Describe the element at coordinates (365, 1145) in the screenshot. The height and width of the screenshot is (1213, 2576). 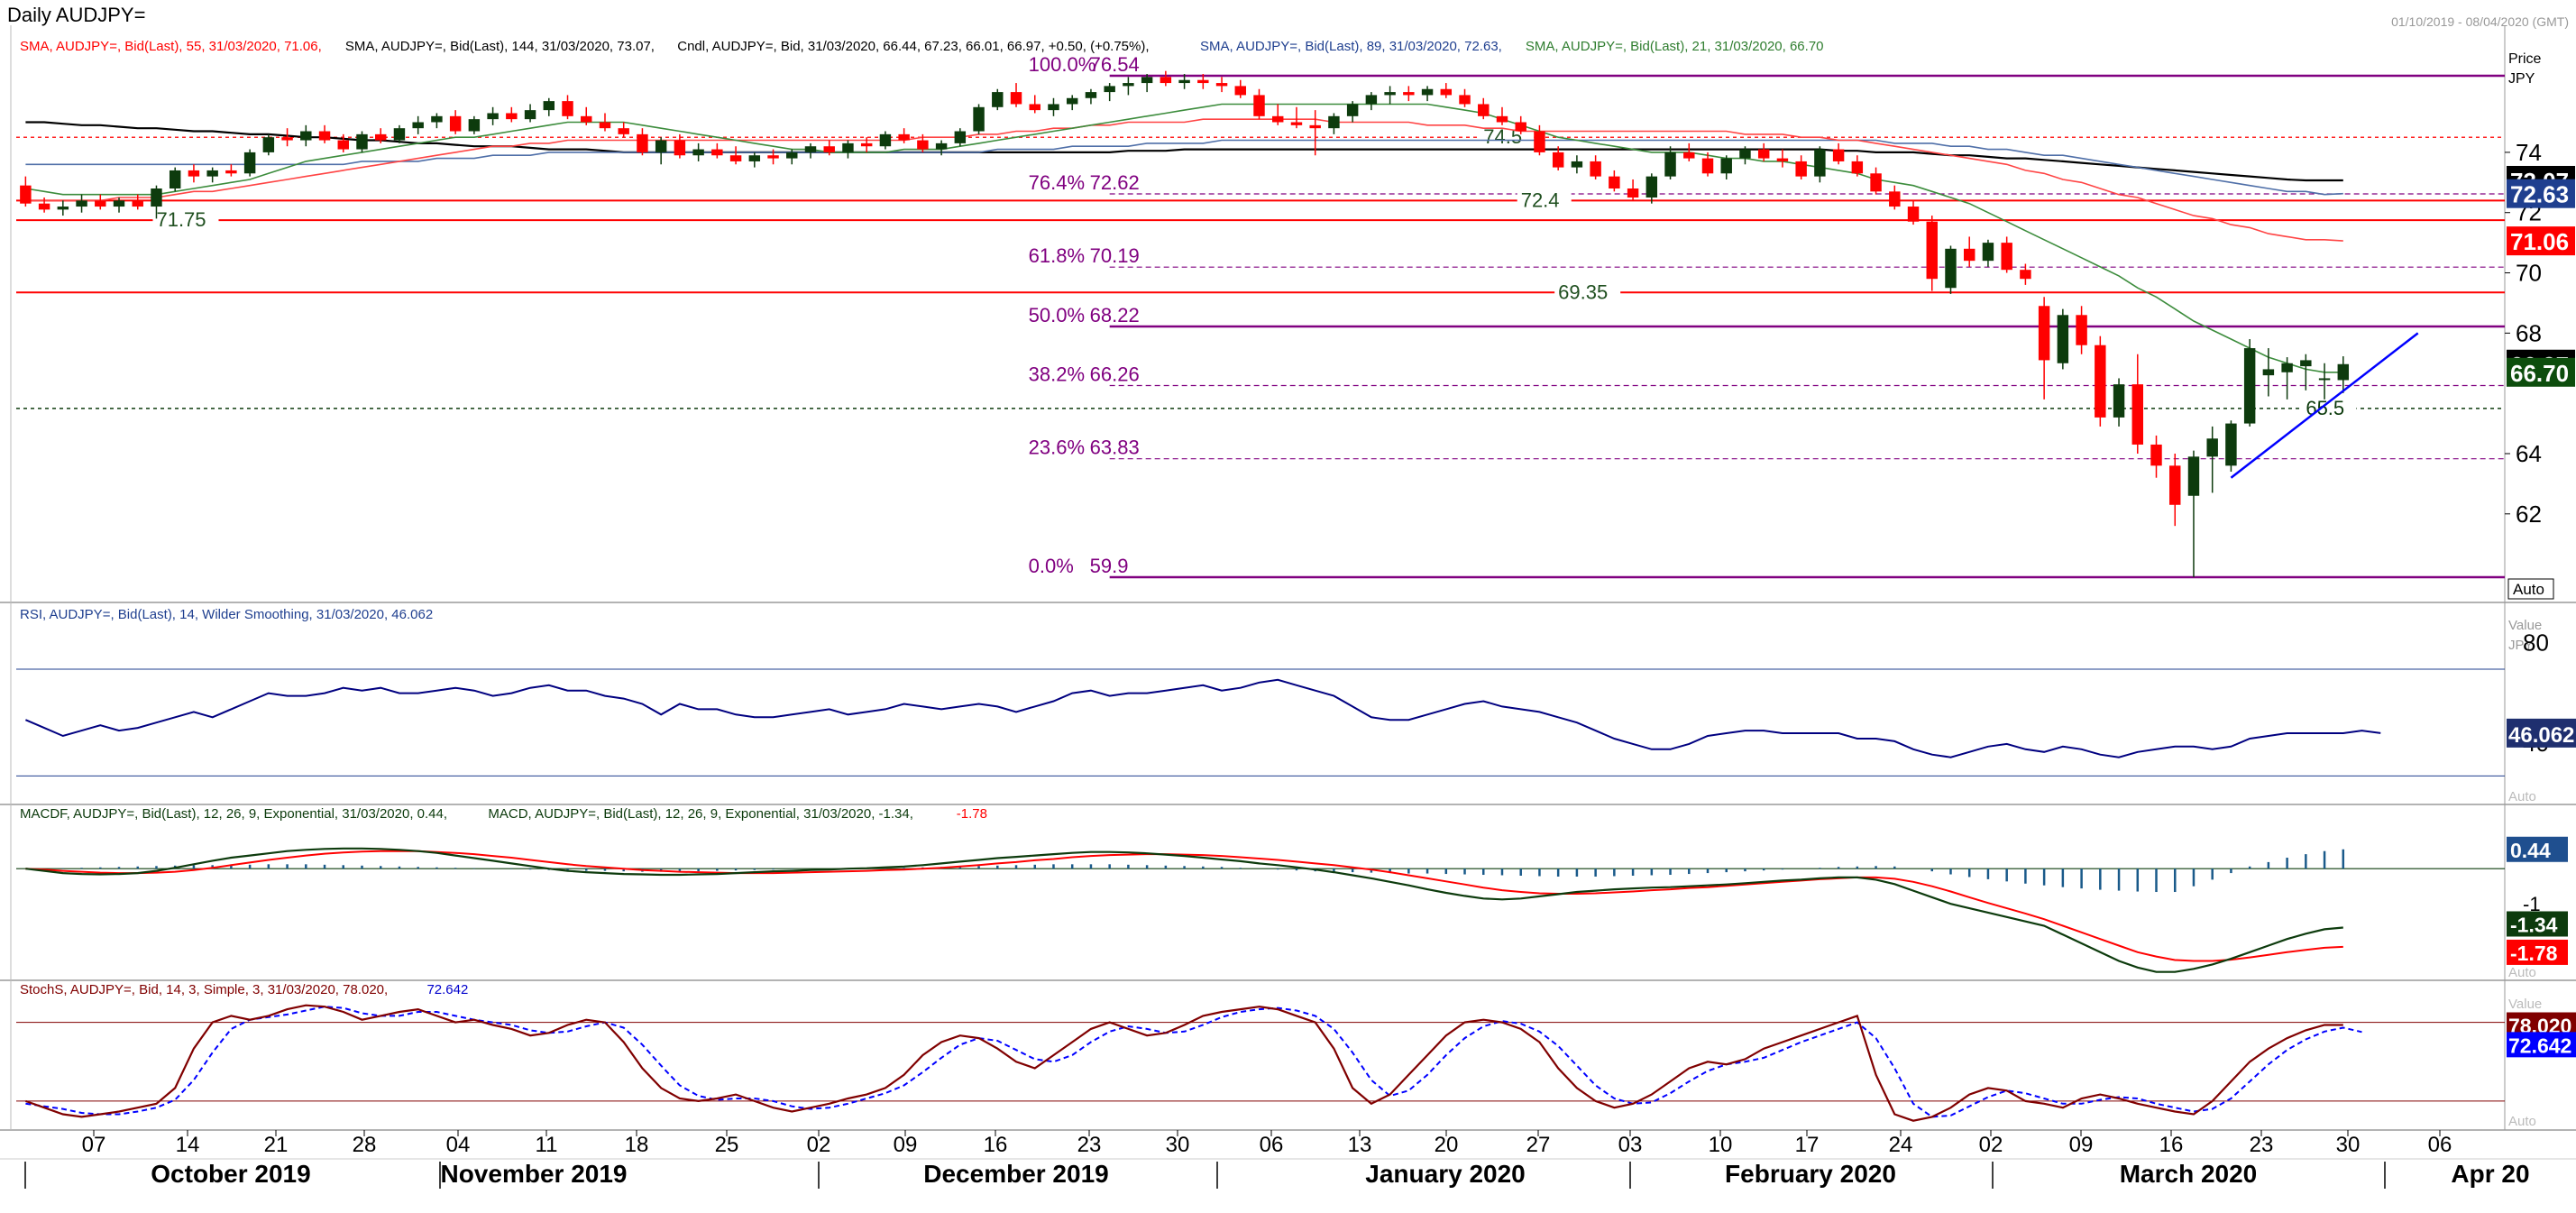
I see `x-day-label: 28` at that location.